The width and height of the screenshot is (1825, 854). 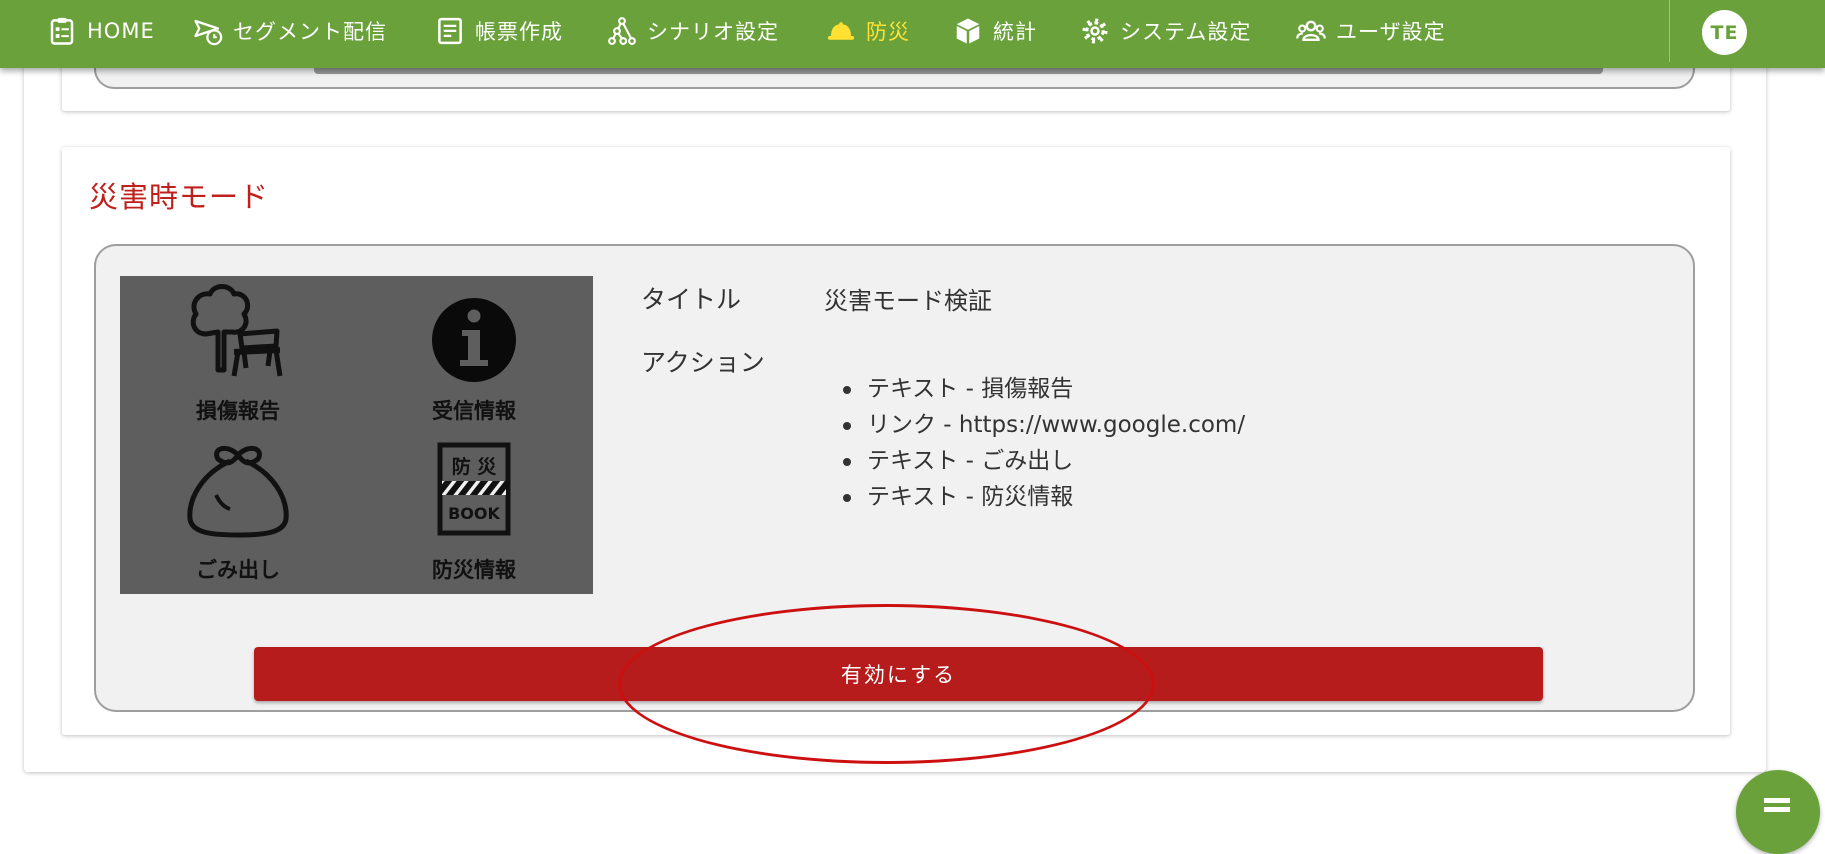 What do you see at coordinates (1043, 389) in the screenshot?
I see `action-item: テキスト - 損傷報告` at bounding box center [1043, 389].